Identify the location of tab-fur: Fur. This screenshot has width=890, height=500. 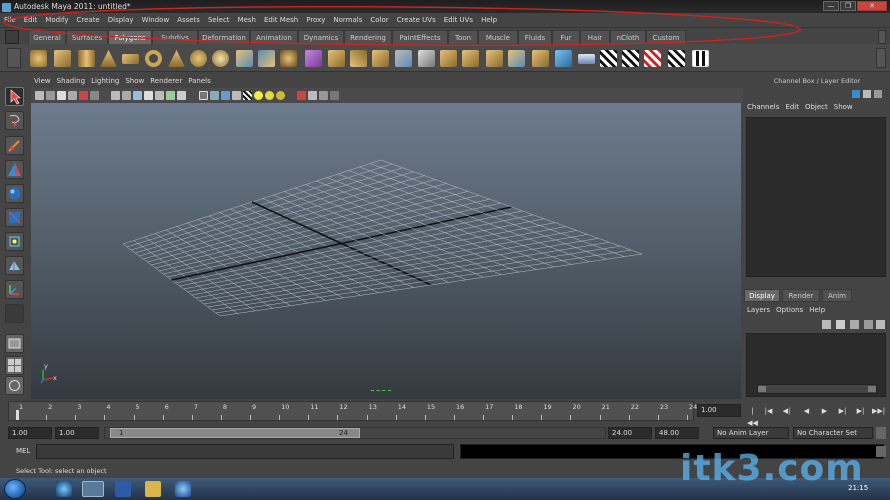
(566, 37).